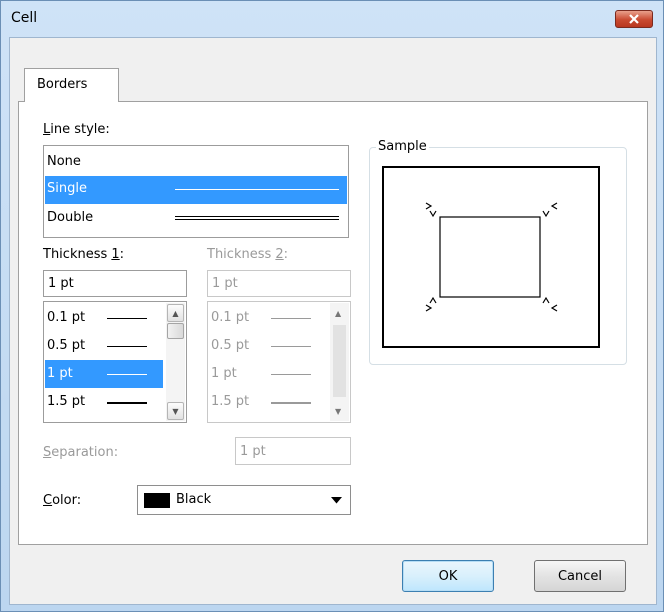 This screenshot has width=666, height=614. What do you see at coordinates (268, 346) in the screenshot?
I see `thickness2-opt-0.5: 0.5 pt` at bounding box center [268, 346].